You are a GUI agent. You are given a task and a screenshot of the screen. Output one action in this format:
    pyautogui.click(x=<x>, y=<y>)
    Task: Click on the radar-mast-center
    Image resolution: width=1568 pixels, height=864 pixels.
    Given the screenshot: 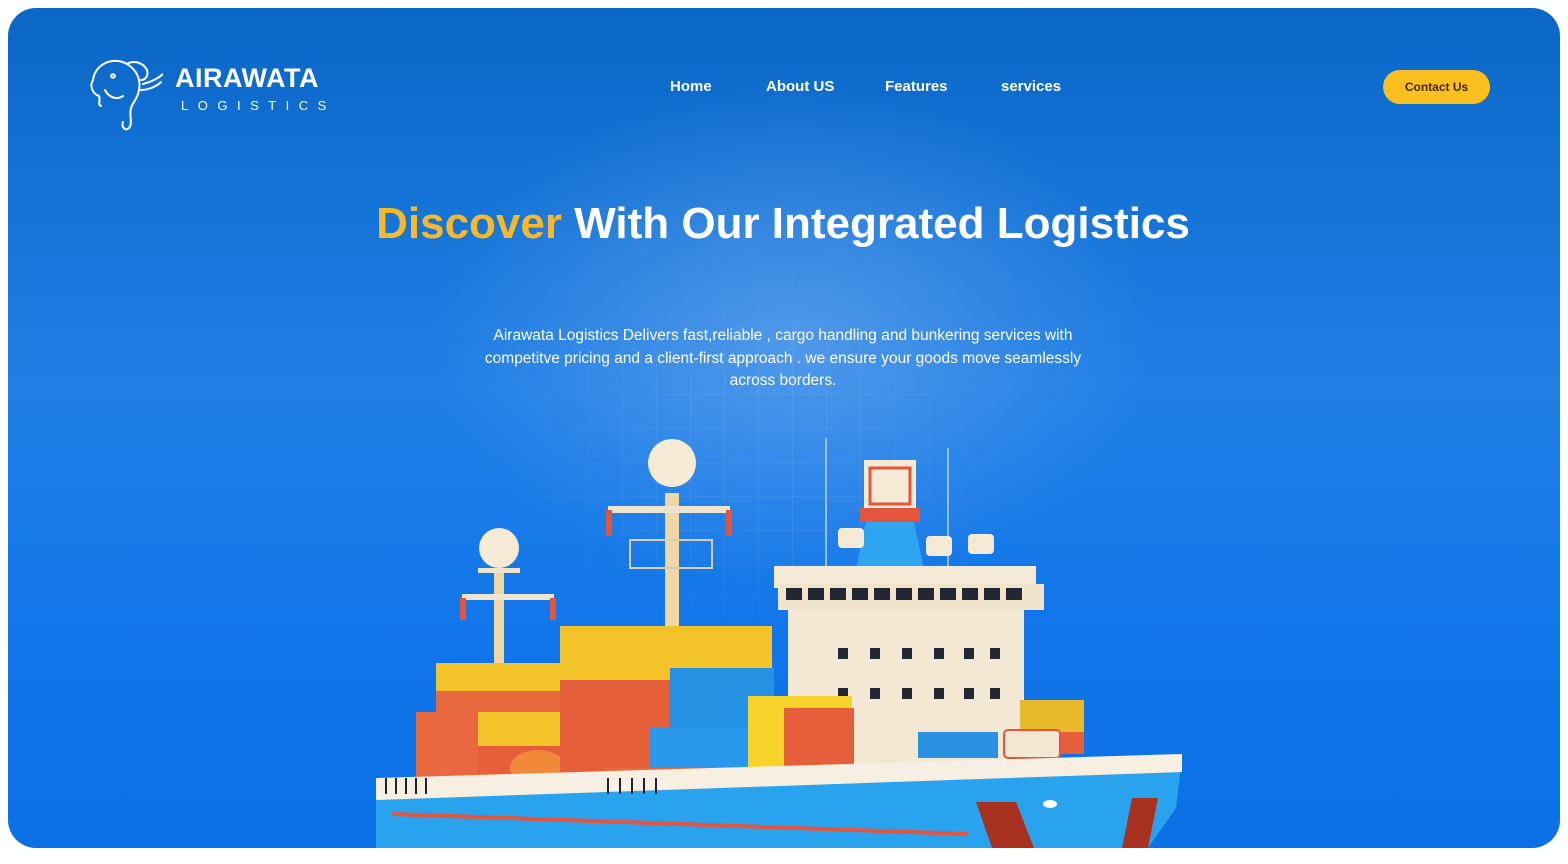 What is the action you would take?
    pyautogui.click(x=669, y=536)
    